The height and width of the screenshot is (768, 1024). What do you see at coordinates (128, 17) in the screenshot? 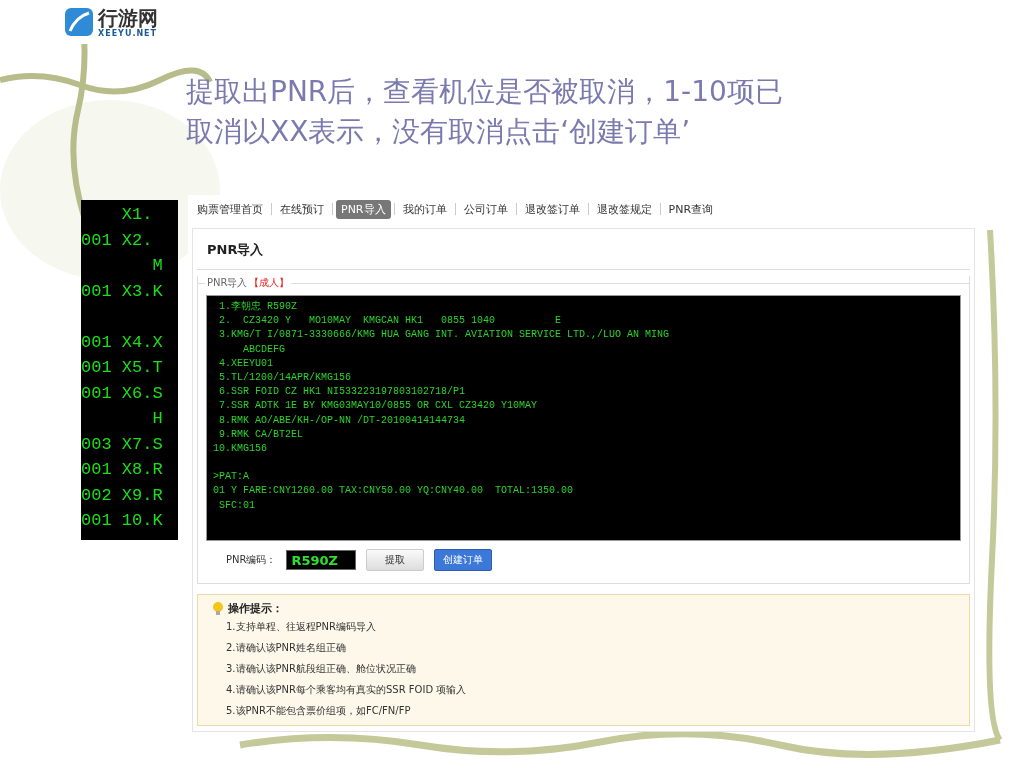
I see `logo-name: 行游网` at bounding box center [128, 17].